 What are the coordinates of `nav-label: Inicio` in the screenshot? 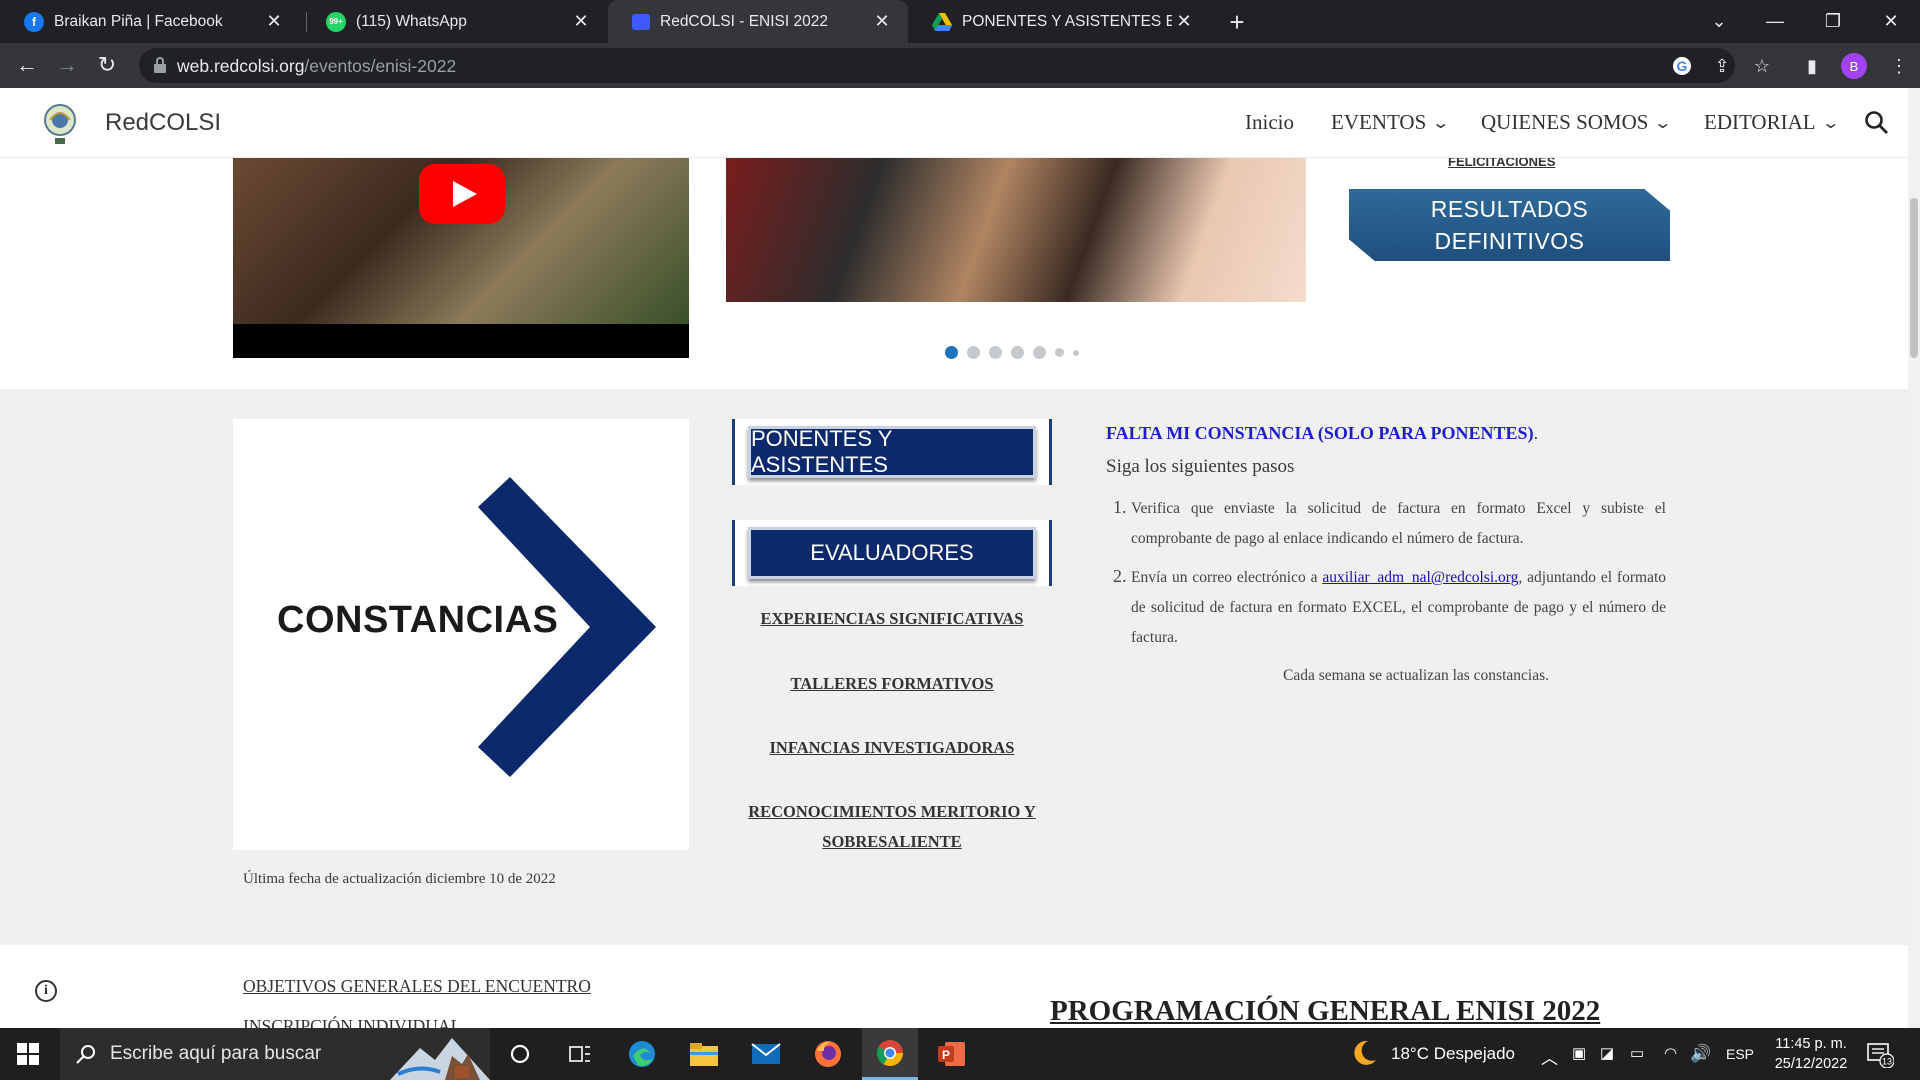 It's located at (1269, 122).